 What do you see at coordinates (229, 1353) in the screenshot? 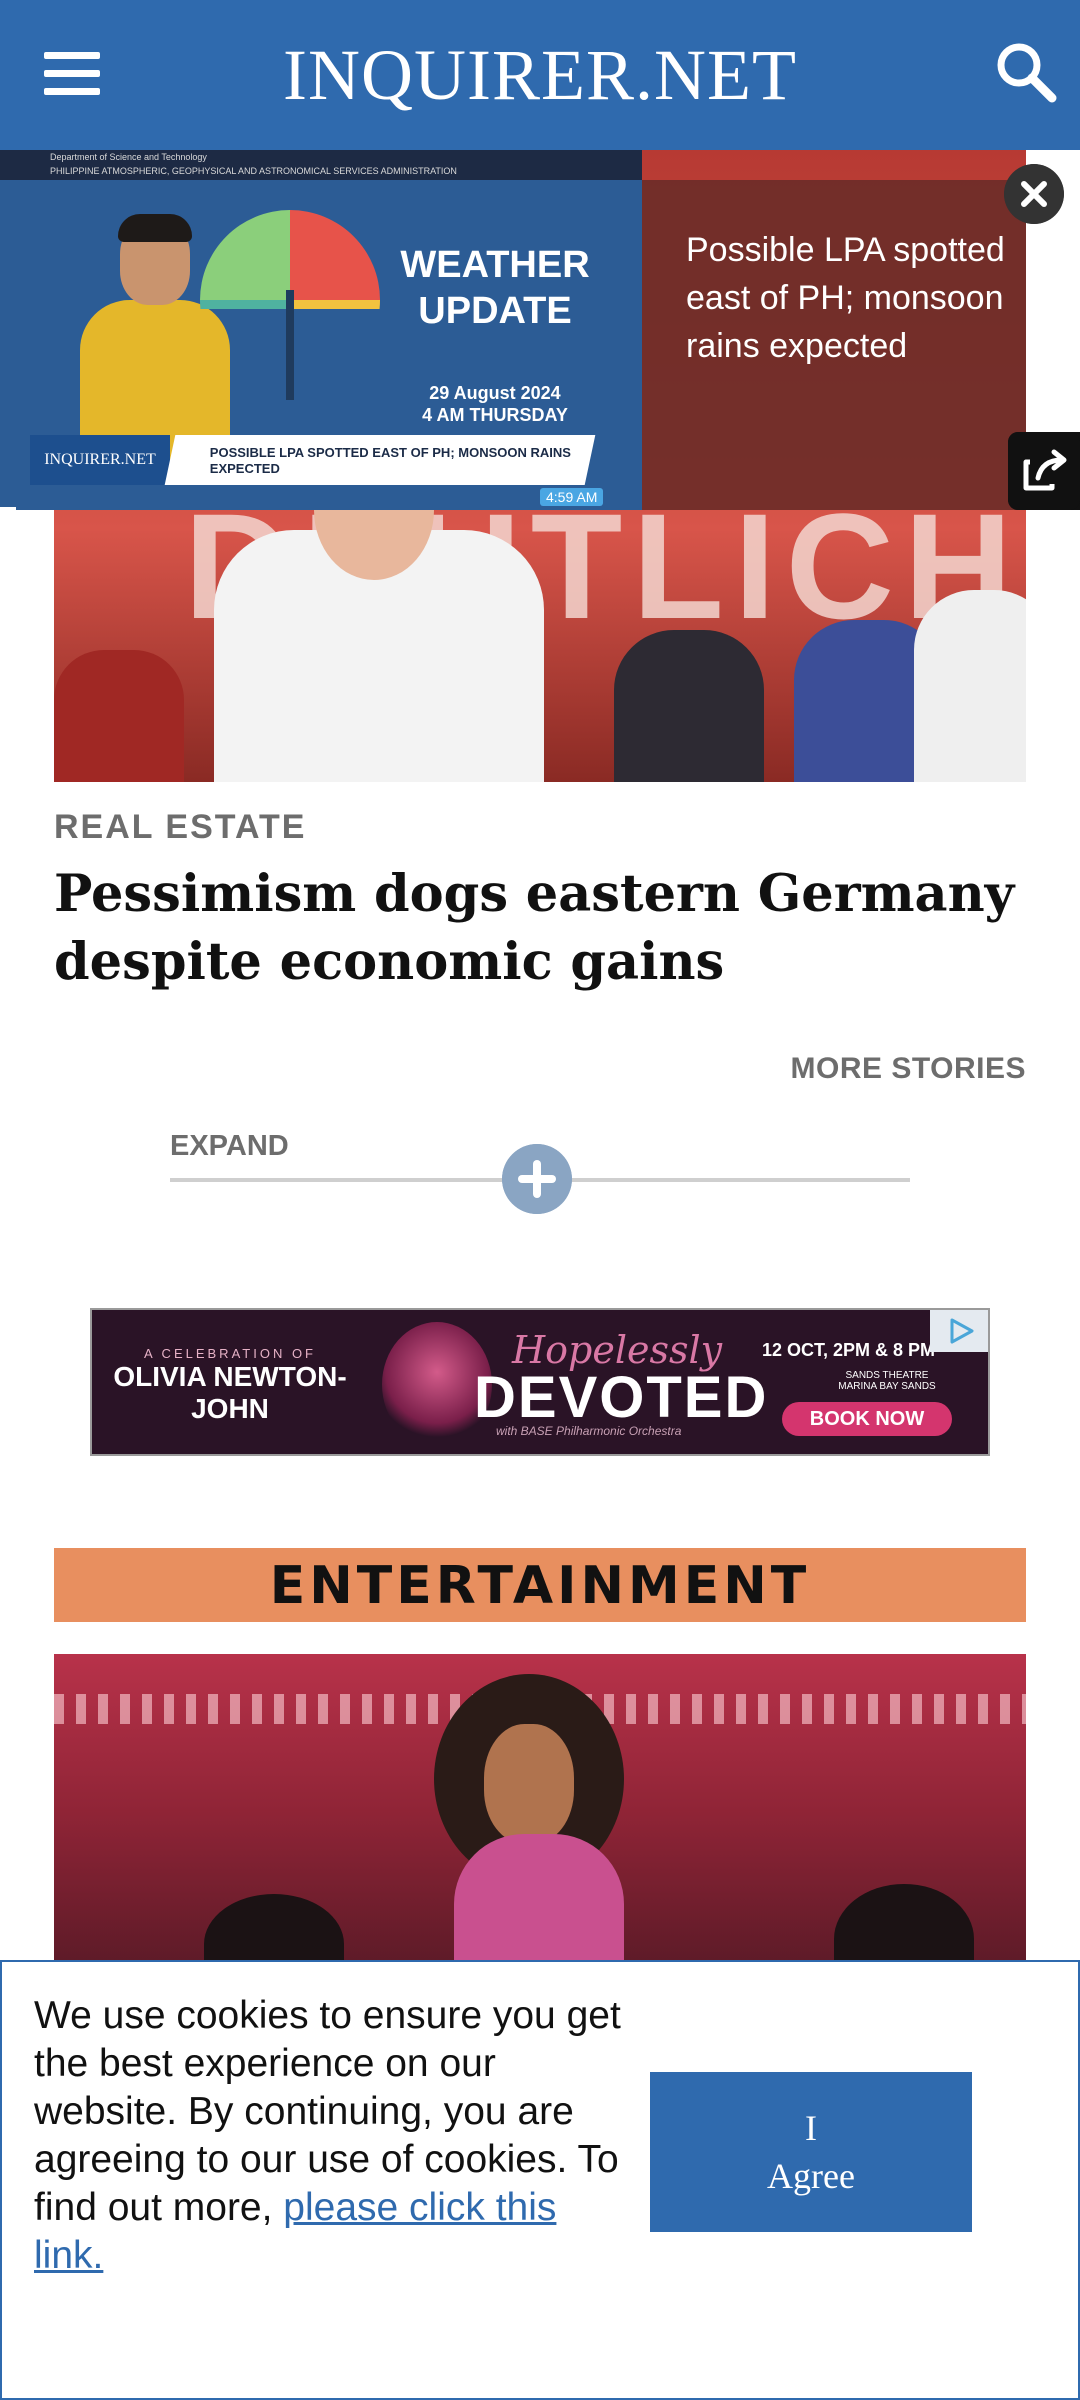
I see `ad-small-line: A CELEBRATION OF` at bounding box center [229, 1353].